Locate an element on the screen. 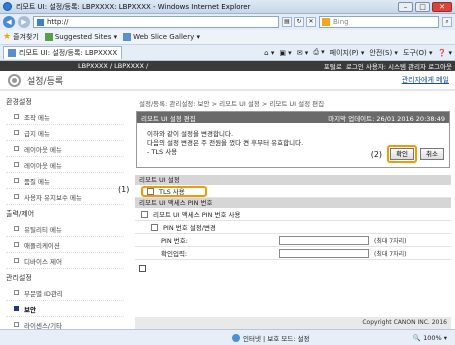 This screenshot has width=455, height=345. pin-number-note: (최대 7자리) is located at coordinates (390, 241).